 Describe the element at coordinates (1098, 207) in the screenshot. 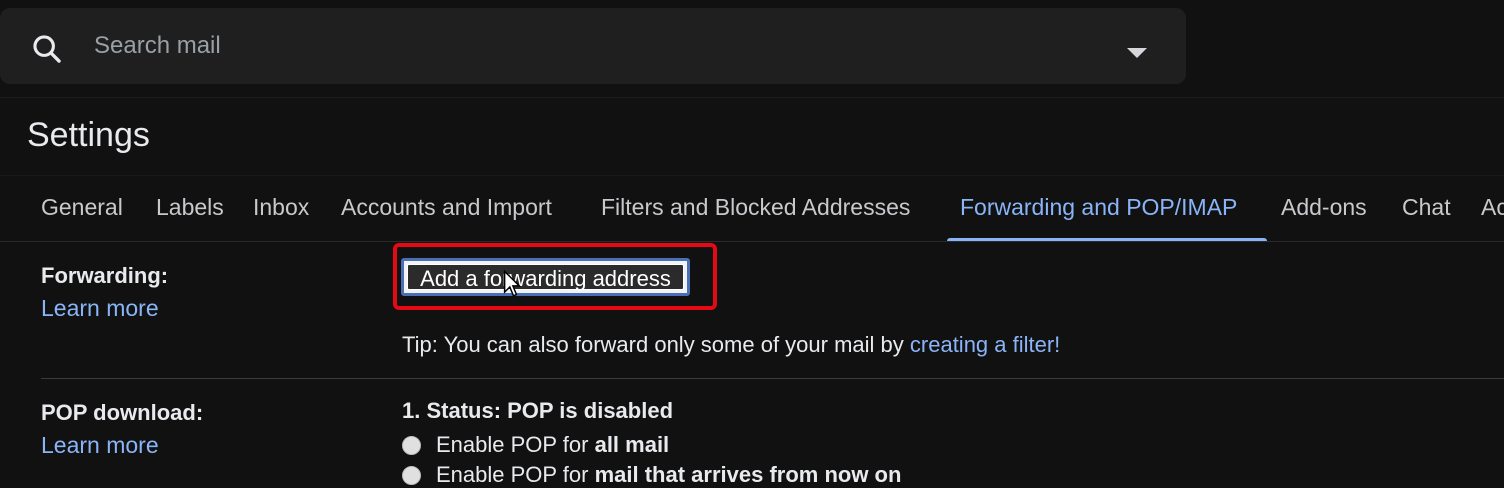

I see `tab-forwarding-and-pop-imap: Forwarding and POP/IMAP` at that location.